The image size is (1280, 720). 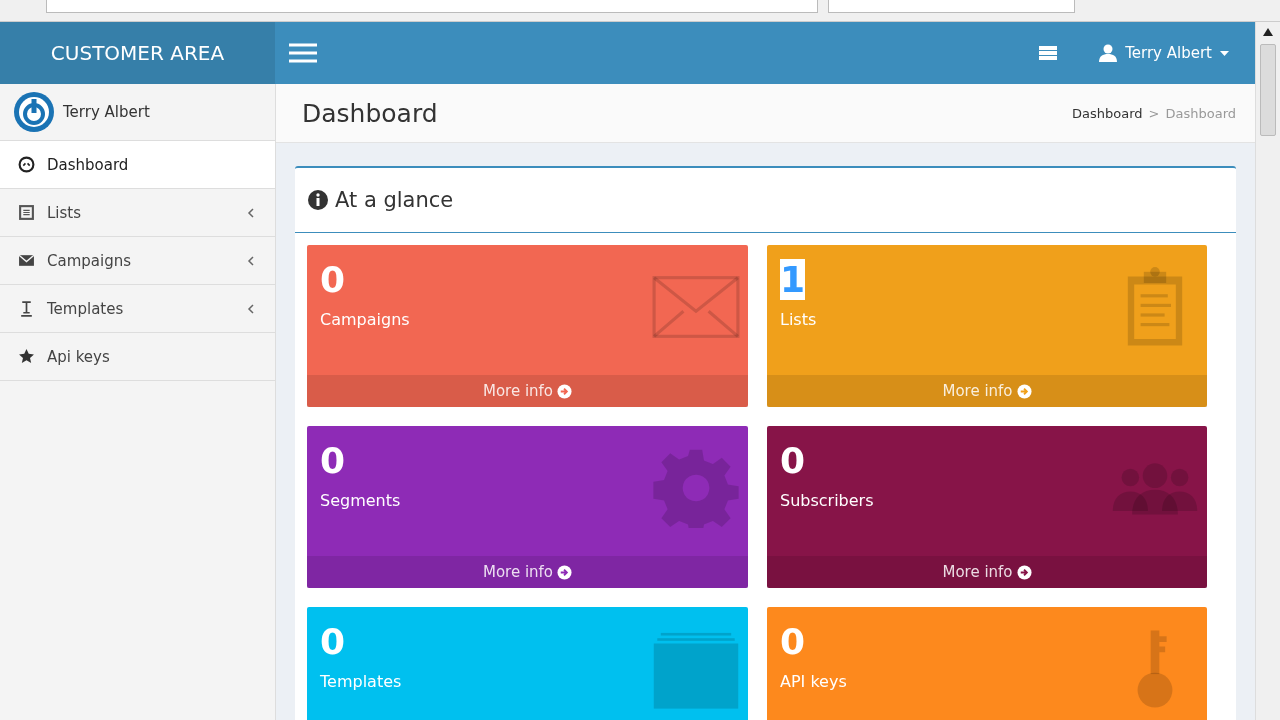 I want to click on panel-title: At a glance, so click(x=394, y=200).